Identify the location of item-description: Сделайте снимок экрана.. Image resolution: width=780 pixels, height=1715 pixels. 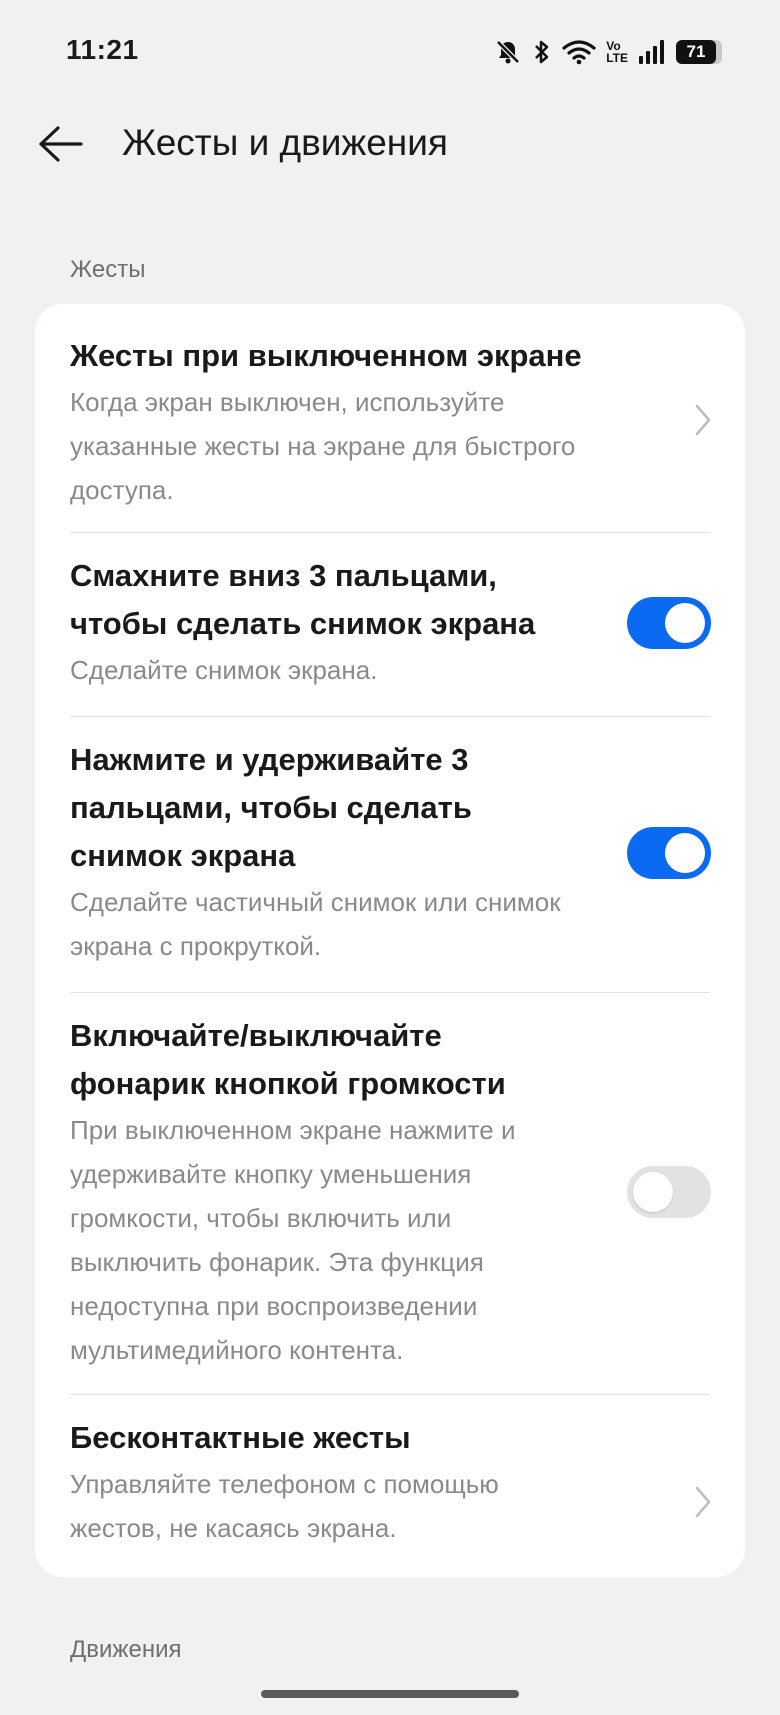
(224, 670).